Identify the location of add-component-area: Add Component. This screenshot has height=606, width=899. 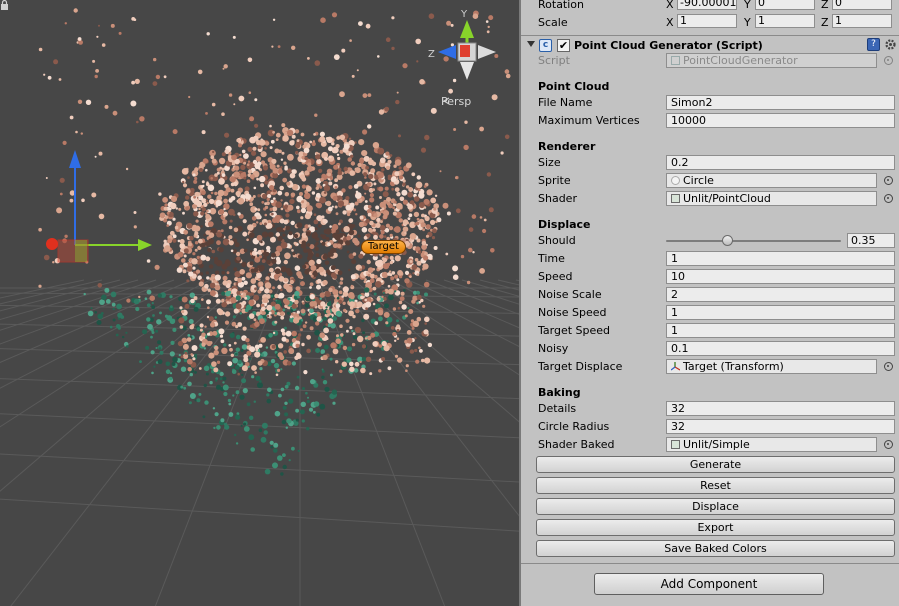
(710, 584).